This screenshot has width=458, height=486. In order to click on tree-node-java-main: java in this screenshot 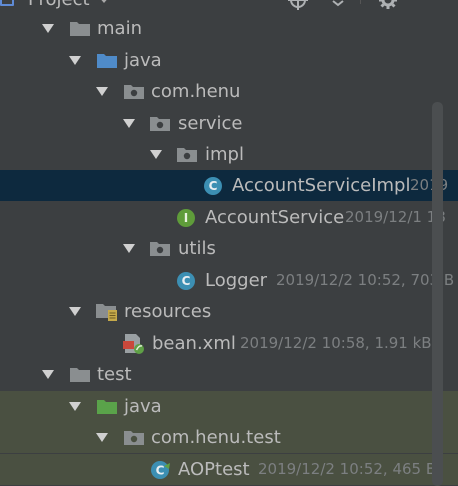, I will do `click(229, 60)`.